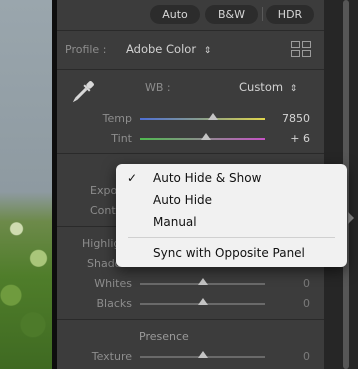  Describe the element at coordinates (262, 14) in the screenshot. I see `button-separator` at that location.